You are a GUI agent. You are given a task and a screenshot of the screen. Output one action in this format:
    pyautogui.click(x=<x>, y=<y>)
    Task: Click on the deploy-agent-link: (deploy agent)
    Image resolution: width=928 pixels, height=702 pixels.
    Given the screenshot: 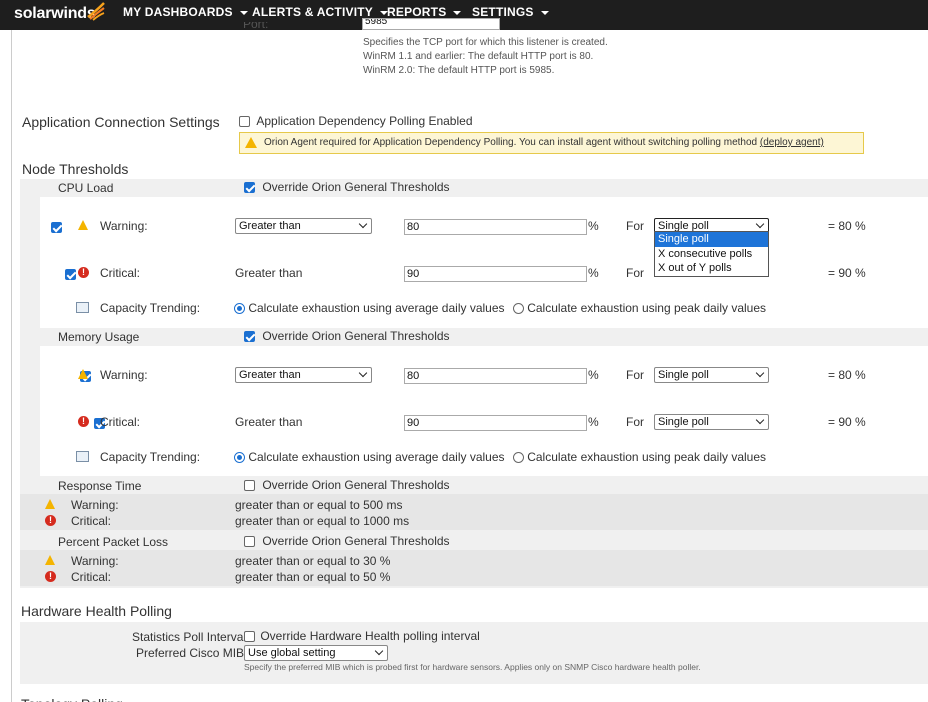 What is the action you would take?
    pyautogui.click(x=792, y=142)
    